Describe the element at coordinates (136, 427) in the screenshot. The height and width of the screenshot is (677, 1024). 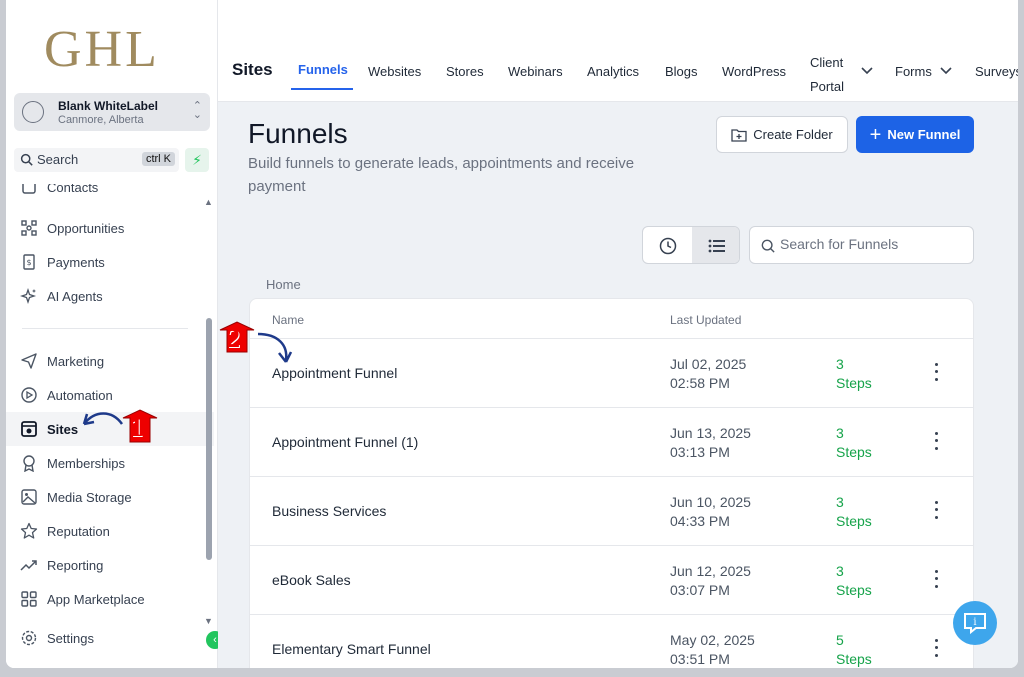
I see `annotation-step-1: 1` at that location.